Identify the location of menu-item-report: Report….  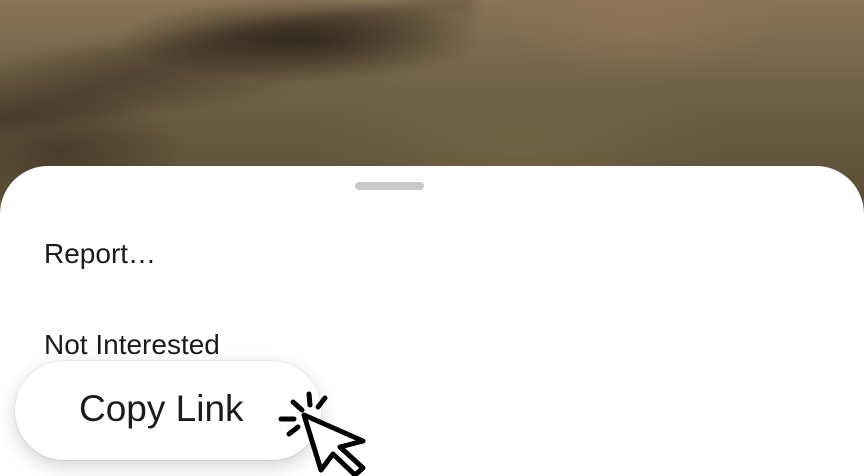
(100, 254).